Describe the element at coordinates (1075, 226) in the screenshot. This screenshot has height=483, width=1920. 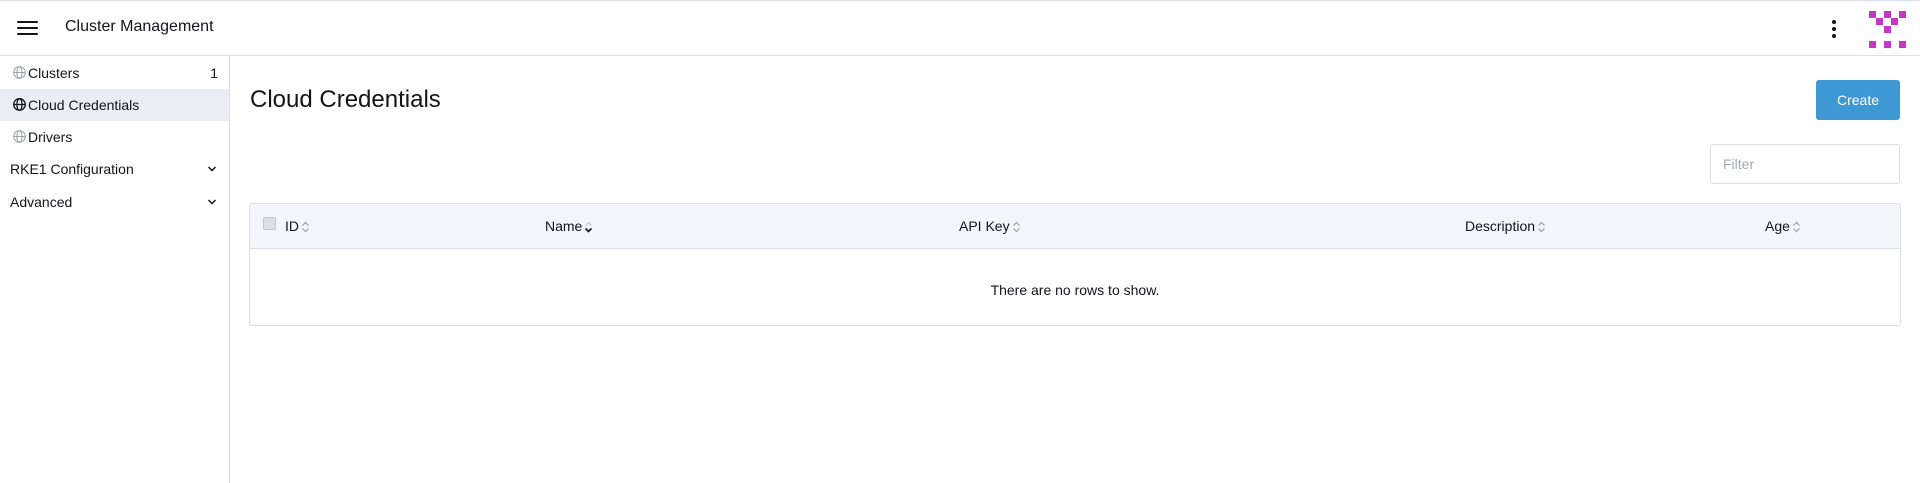
I see `table-header: ID Name API Key Description Age` at that location.